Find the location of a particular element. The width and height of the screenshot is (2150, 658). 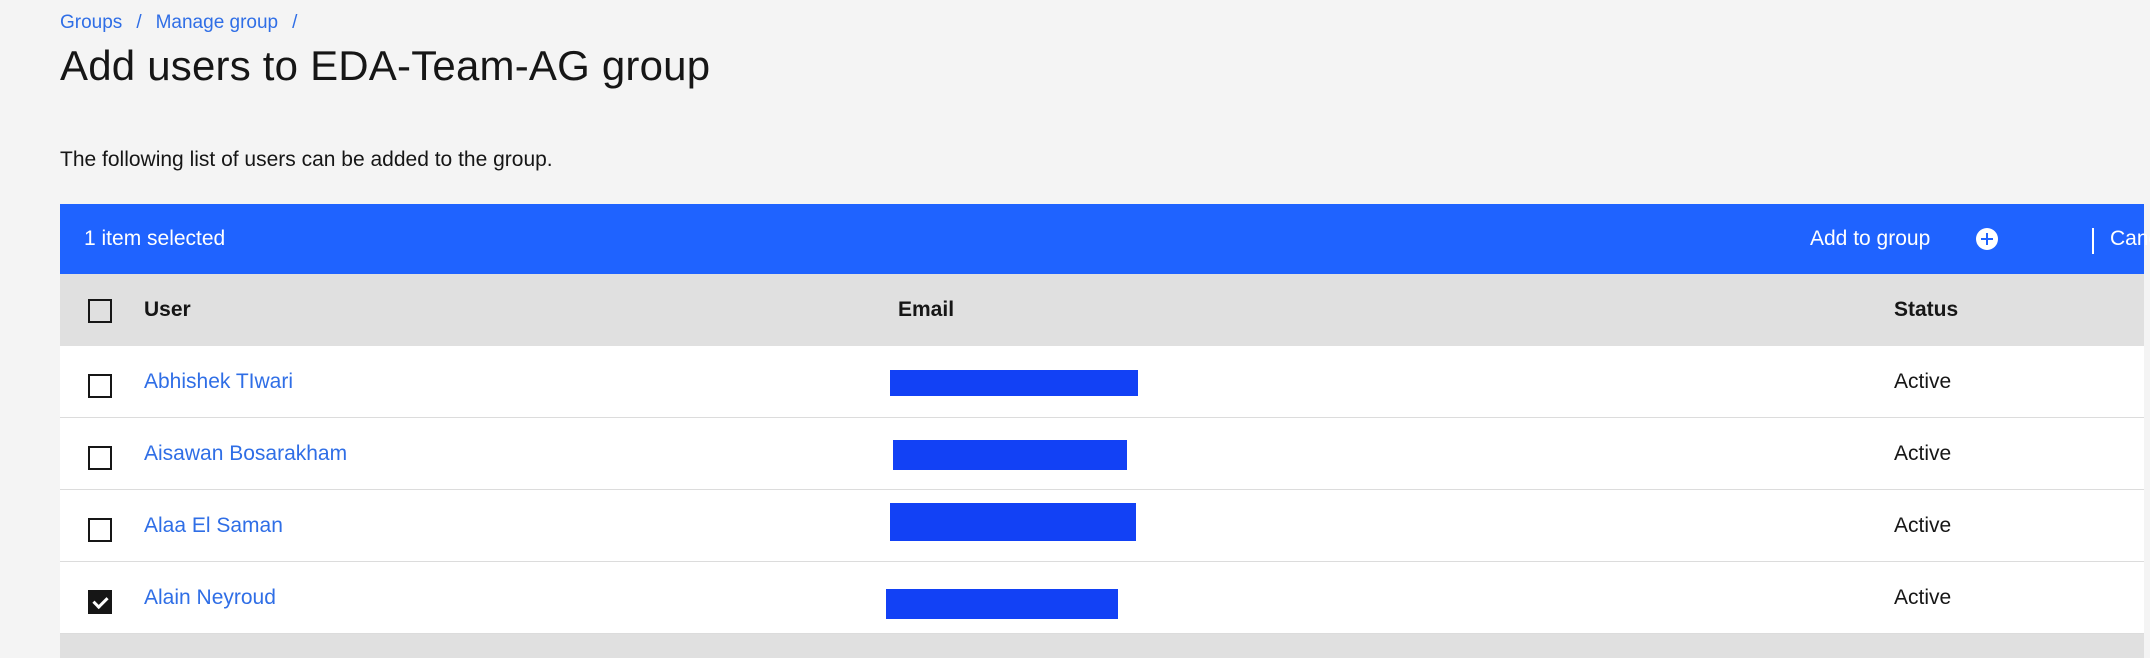

cancel-button: Cancel is located at coordinates (2130, 239).